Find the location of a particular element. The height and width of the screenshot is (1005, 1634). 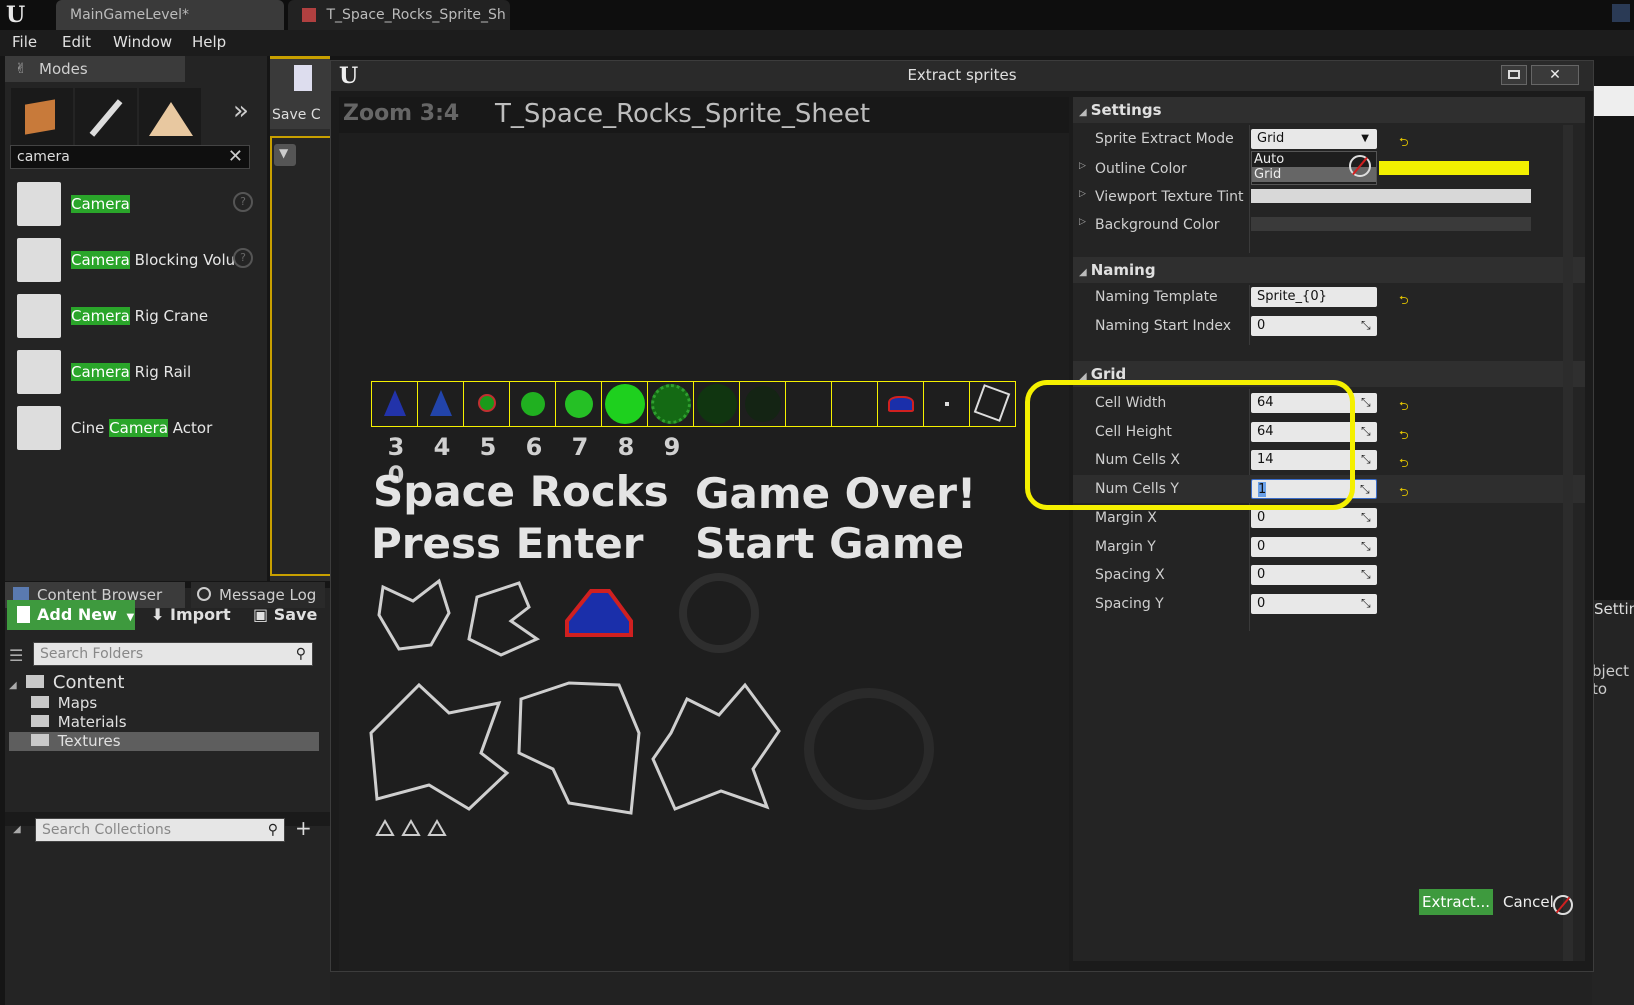

search-icon: ⚲ is located at coordinates (272, 830).